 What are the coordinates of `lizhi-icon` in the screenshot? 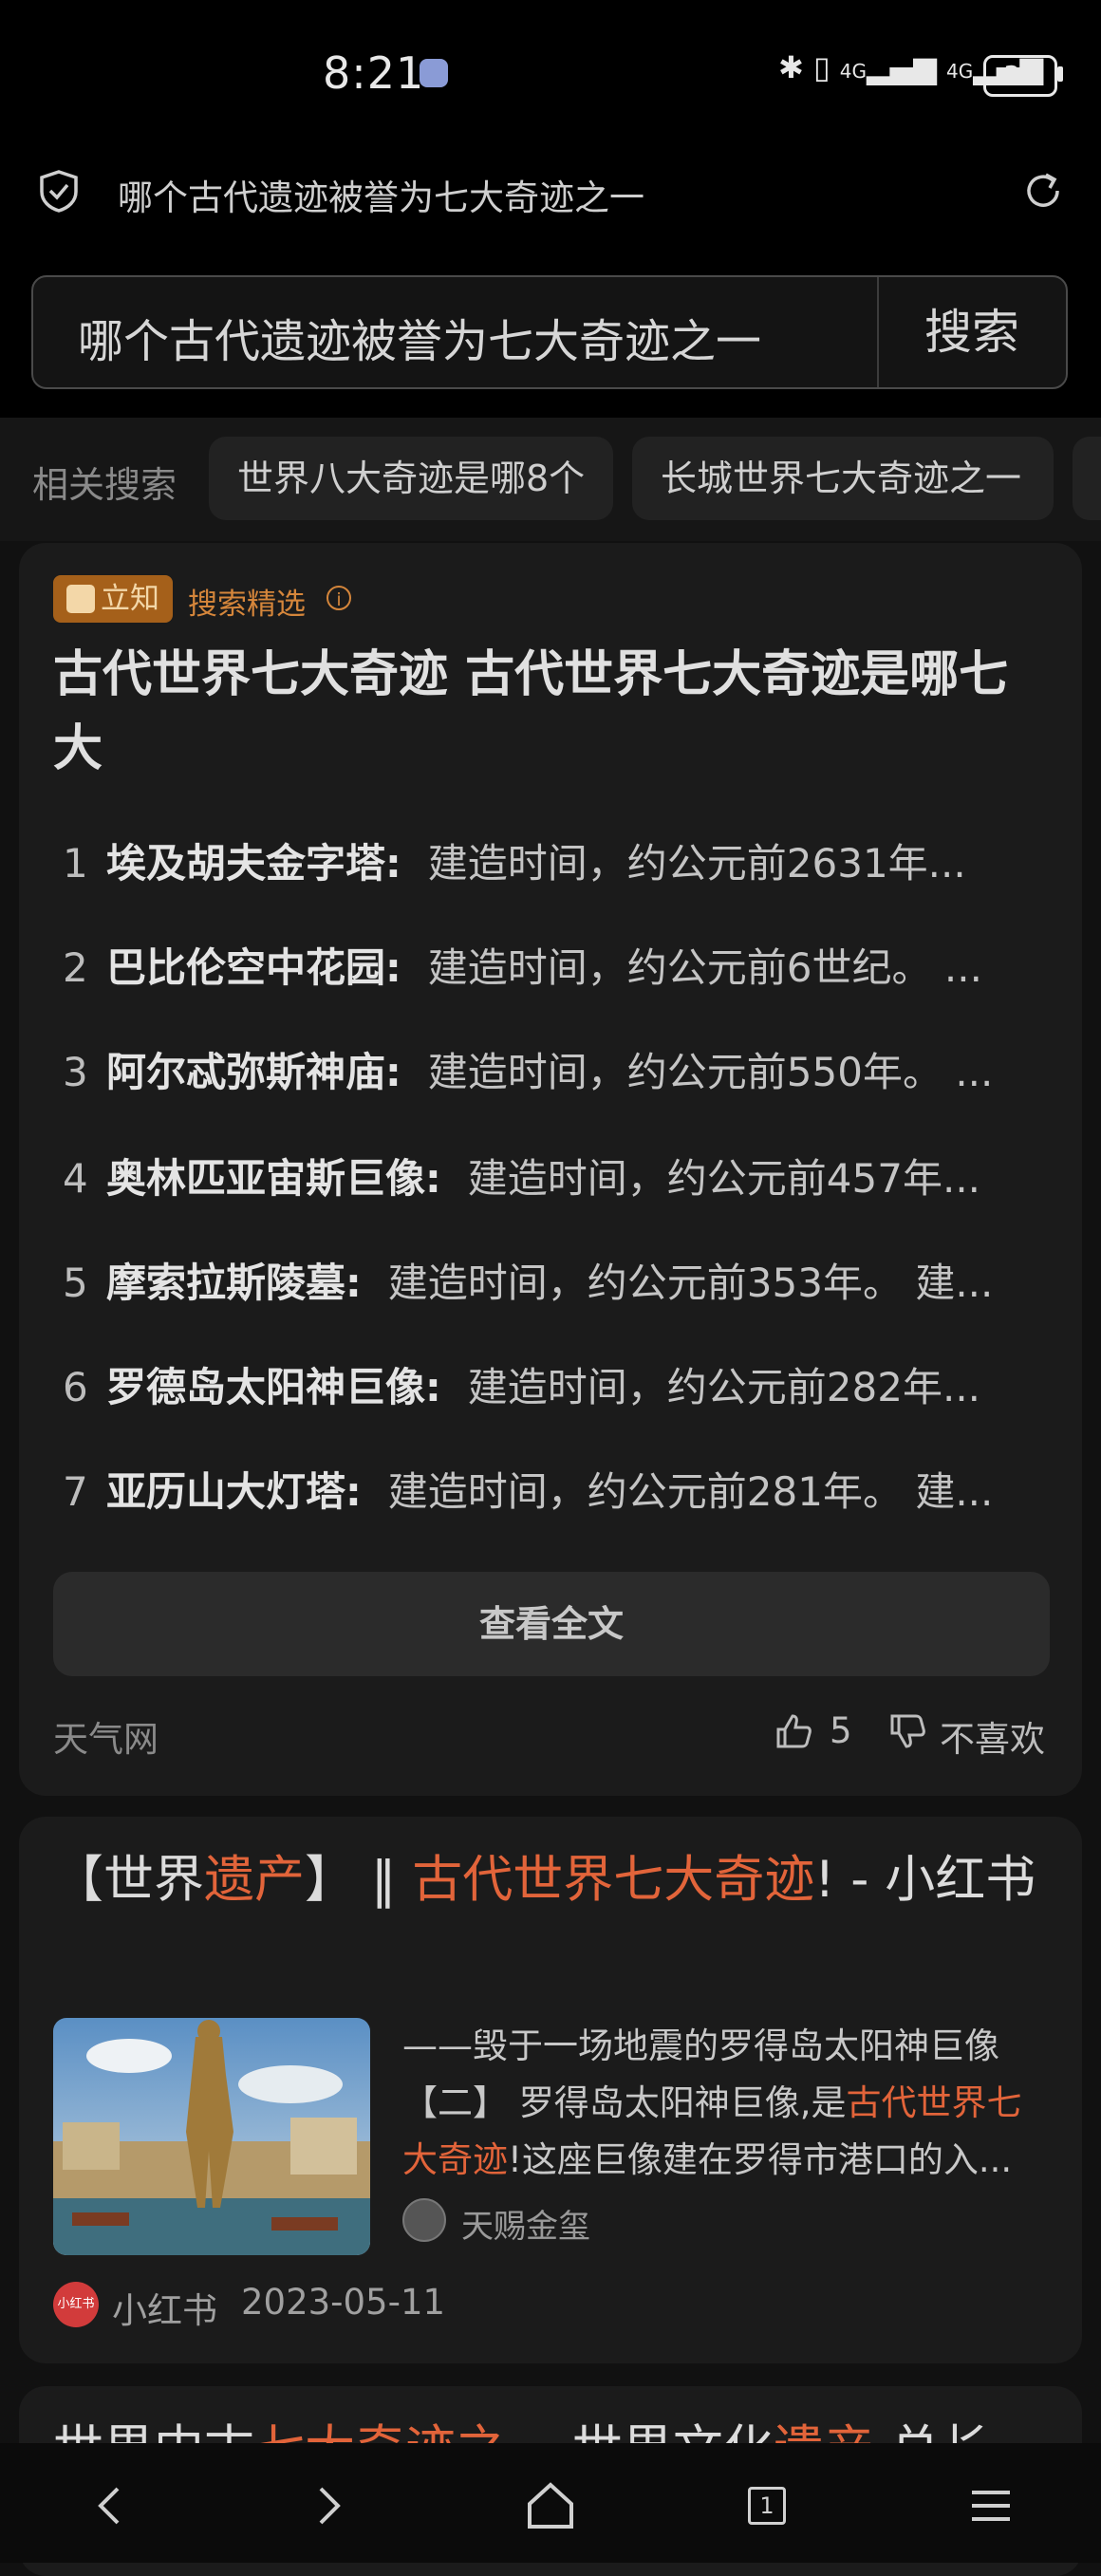 It's located at (80, 599).